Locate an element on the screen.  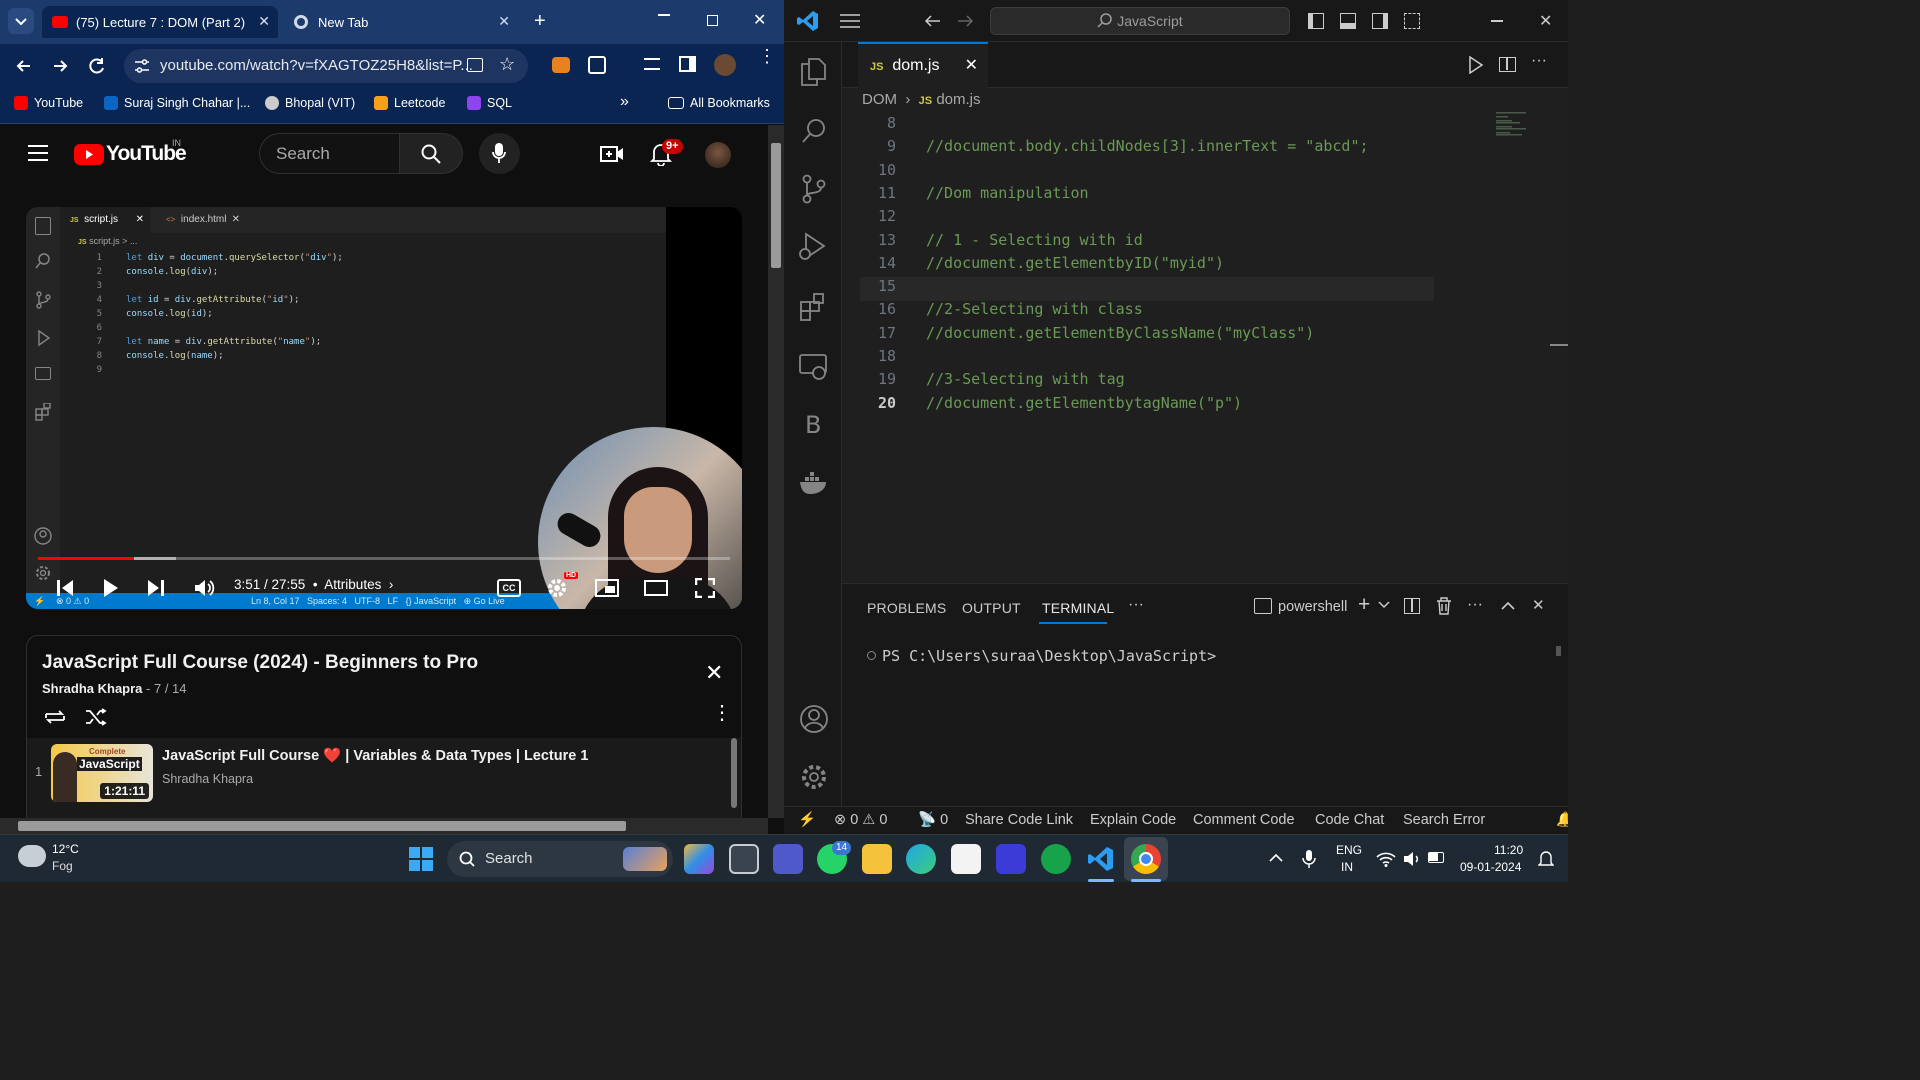
code-line: 12 is located at coordinates (1162, 216).